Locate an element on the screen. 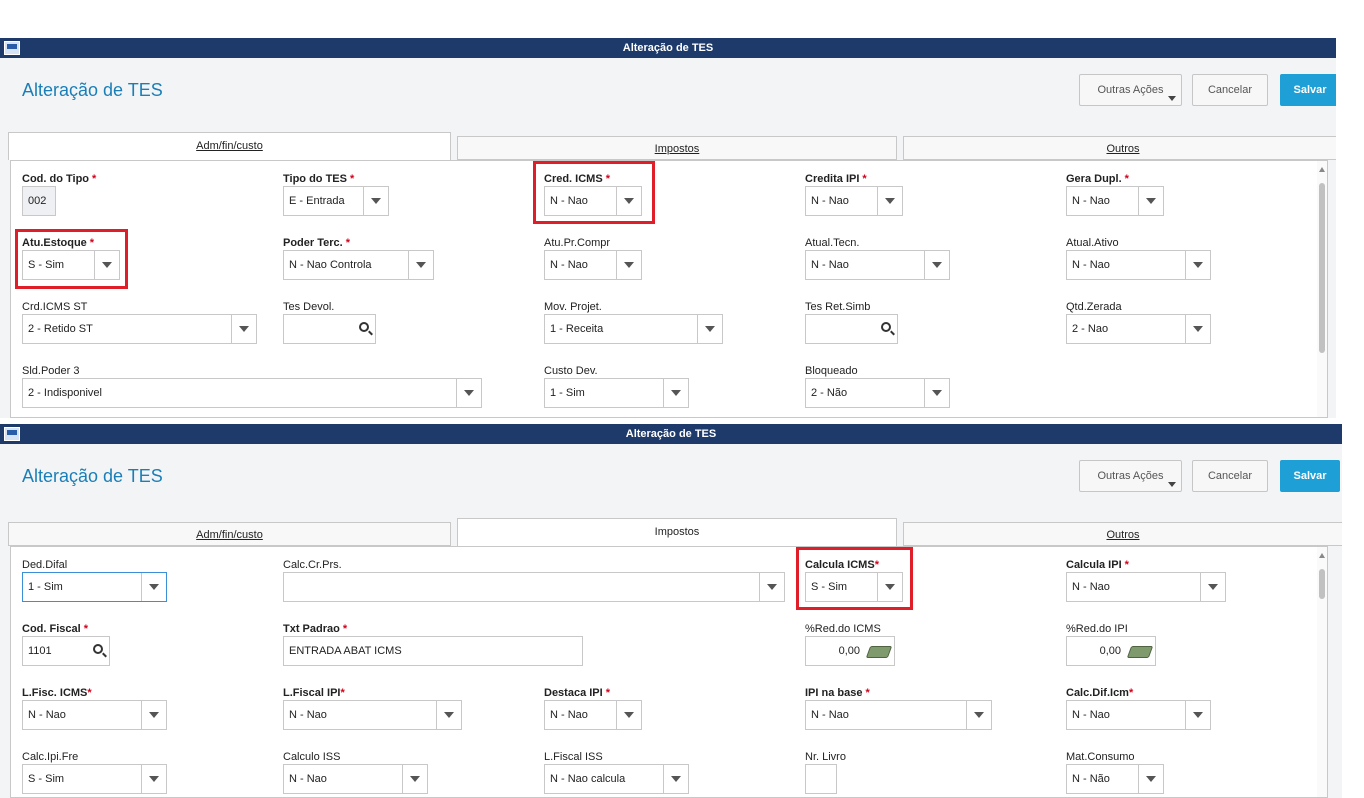  nr-livro-input is located at coordinates (821, 779).